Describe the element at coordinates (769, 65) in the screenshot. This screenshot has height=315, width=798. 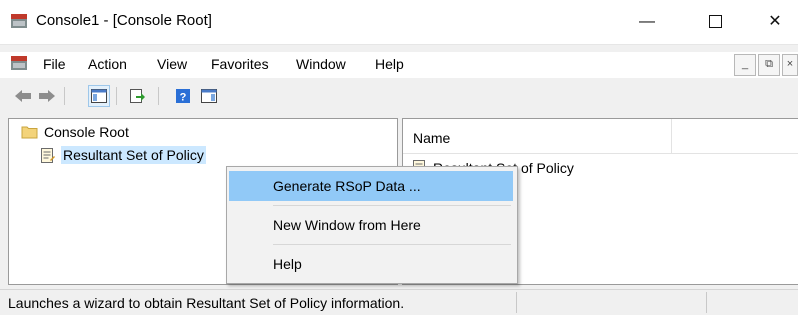
I see `mdi-restore-button: ⧉` at that location.